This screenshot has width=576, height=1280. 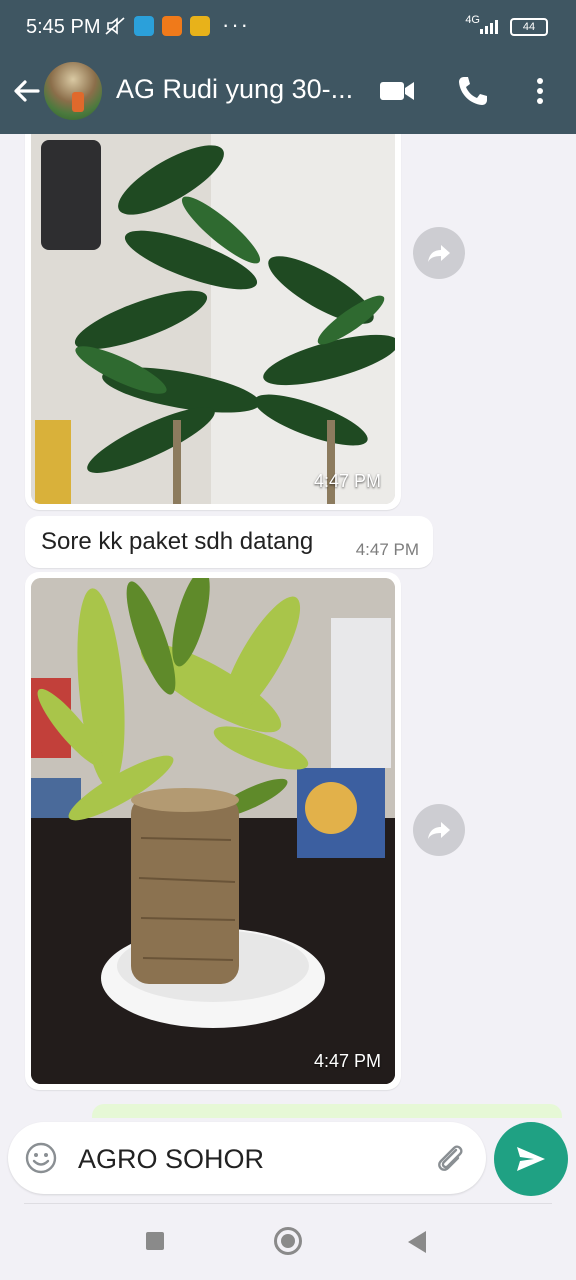 I want to click on status-bar: 5:45 PM ··· 4G 44, so click(x=288, y=28).